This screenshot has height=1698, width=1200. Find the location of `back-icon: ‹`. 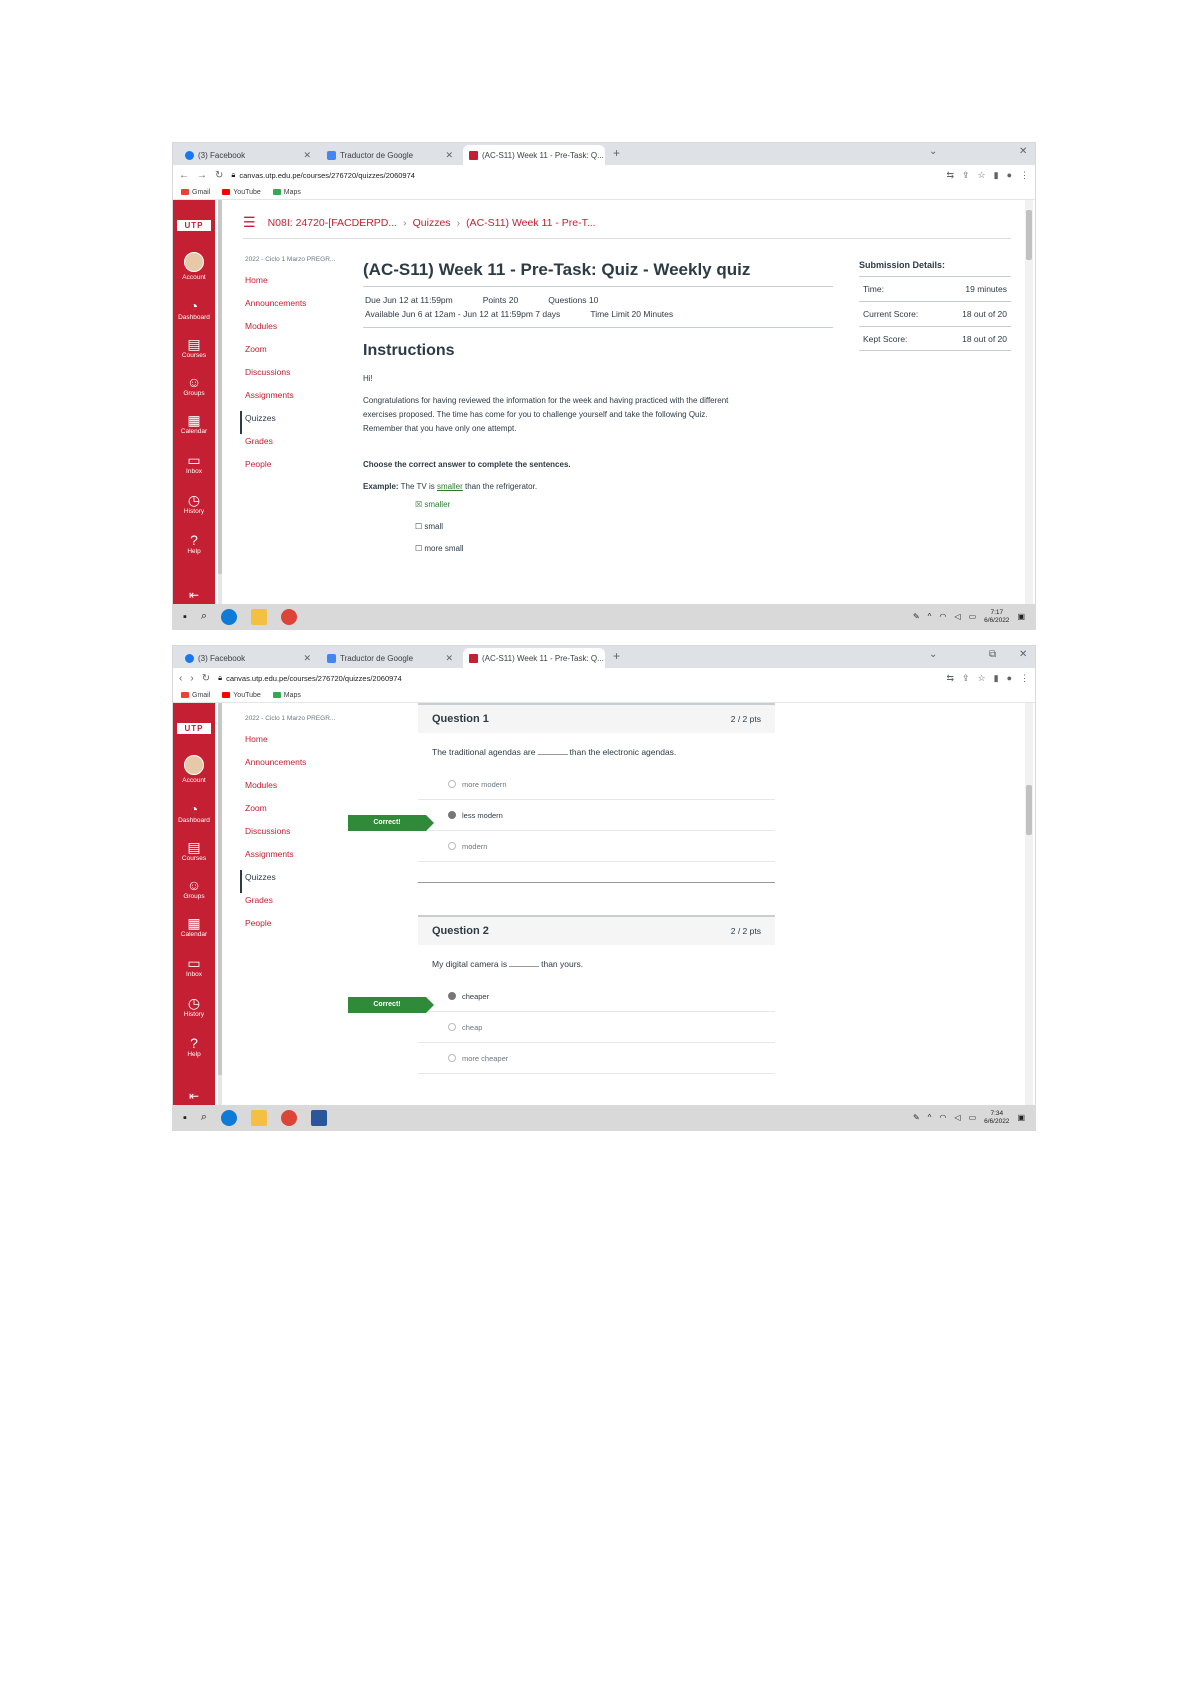

back-icon: ‹ is located at coordinates (180, 678).